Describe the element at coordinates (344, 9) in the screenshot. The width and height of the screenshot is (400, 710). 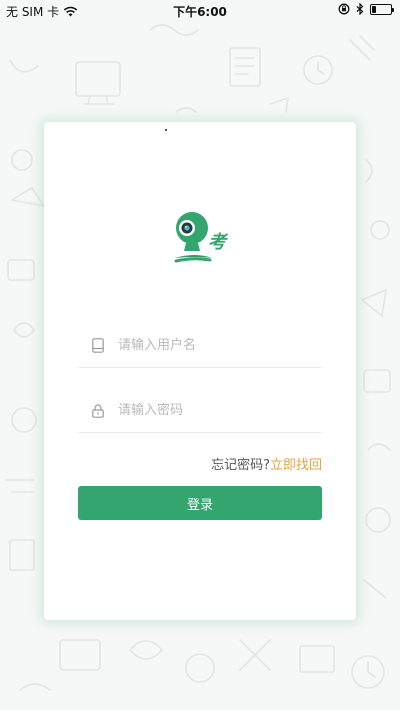
I see `rotation-lock-icon` at that location.